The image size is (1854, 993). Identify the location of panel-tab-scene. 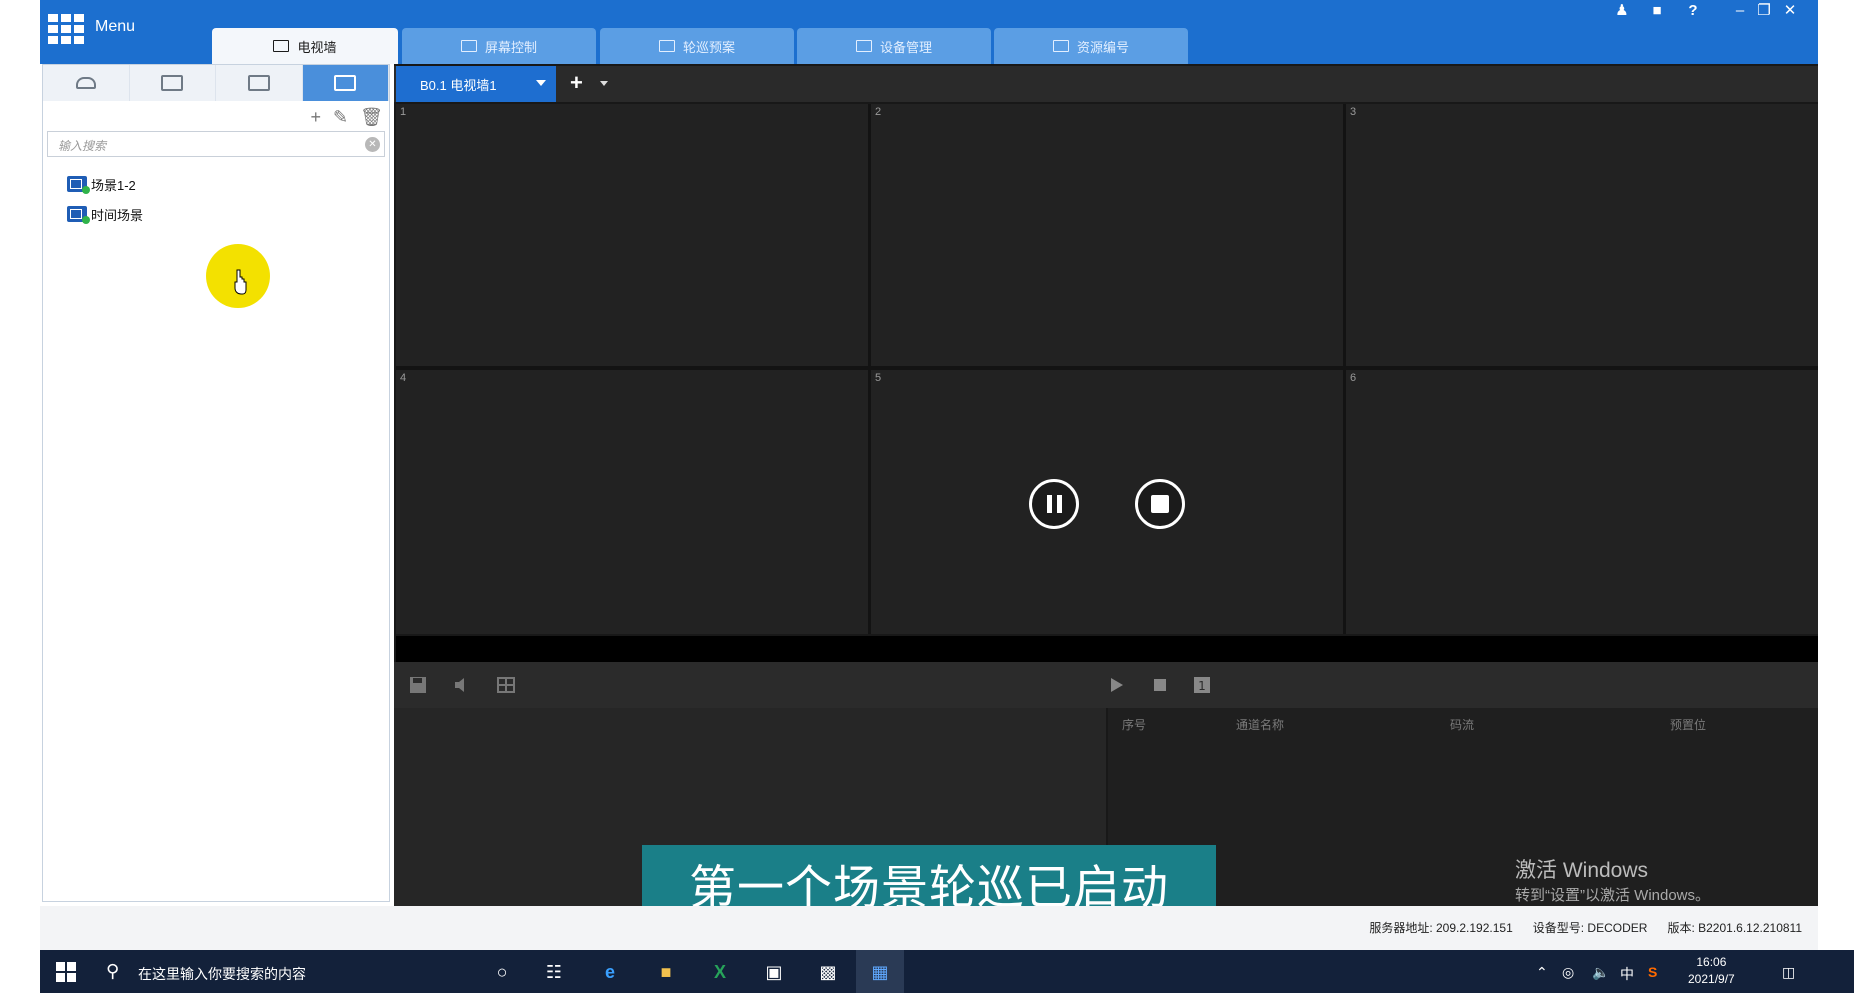
(345, 83).